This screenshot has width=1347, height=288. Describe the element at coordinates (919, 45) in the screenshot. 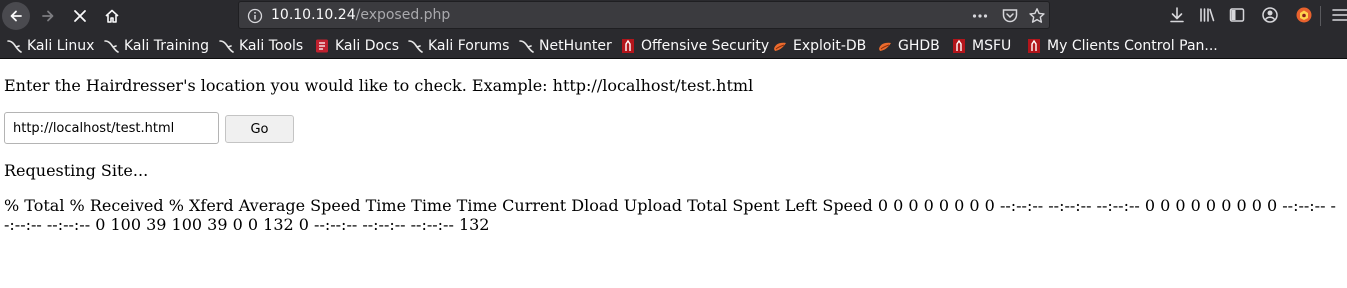

I see `bookmark-label: GHDB` at that location.